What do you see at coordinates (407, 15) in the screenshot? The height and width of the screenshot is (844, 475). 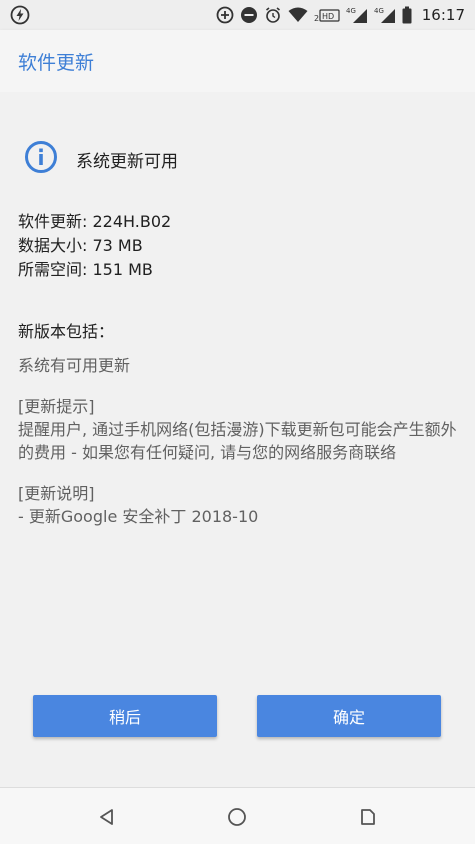 I see `battery-icon` at bounding box center [407, 15].